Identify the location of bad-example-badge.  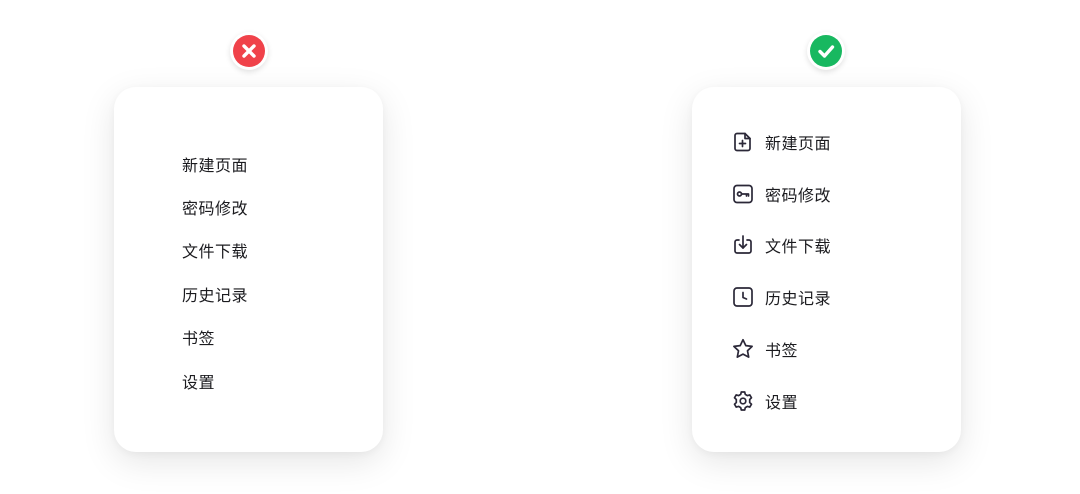
(249, 51).